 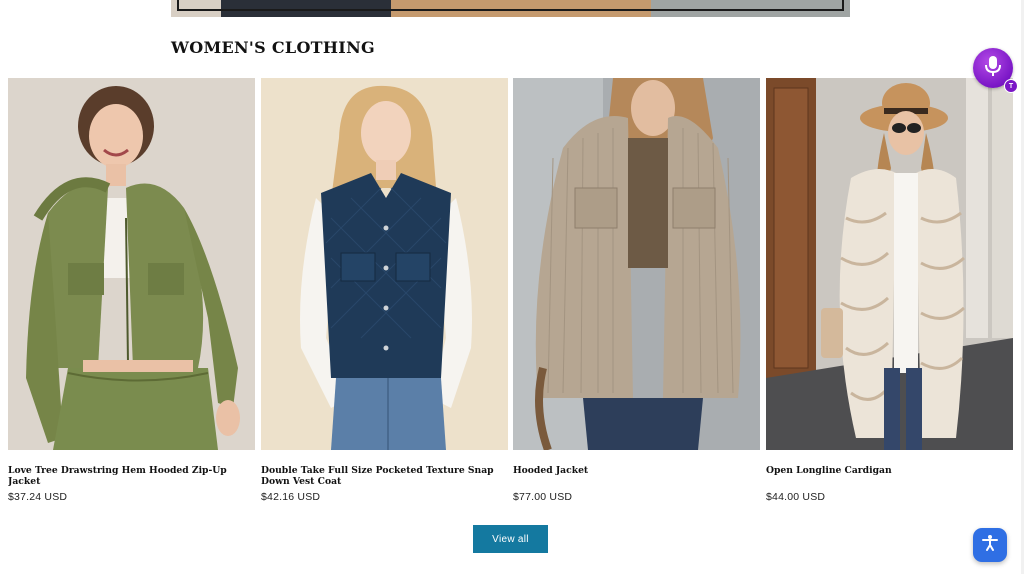 What do you see at coordinates (38, 497) in the screenshot?
I see `product-price: $37.24 USD` at bounding box center [38, 497].